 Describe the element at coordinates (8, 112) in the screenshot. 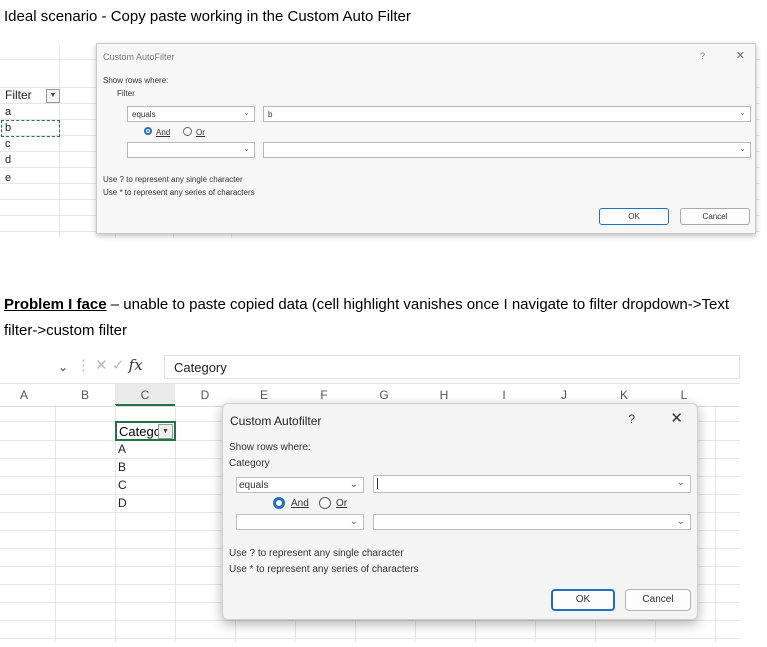

I see `cell-a: a` at that location.